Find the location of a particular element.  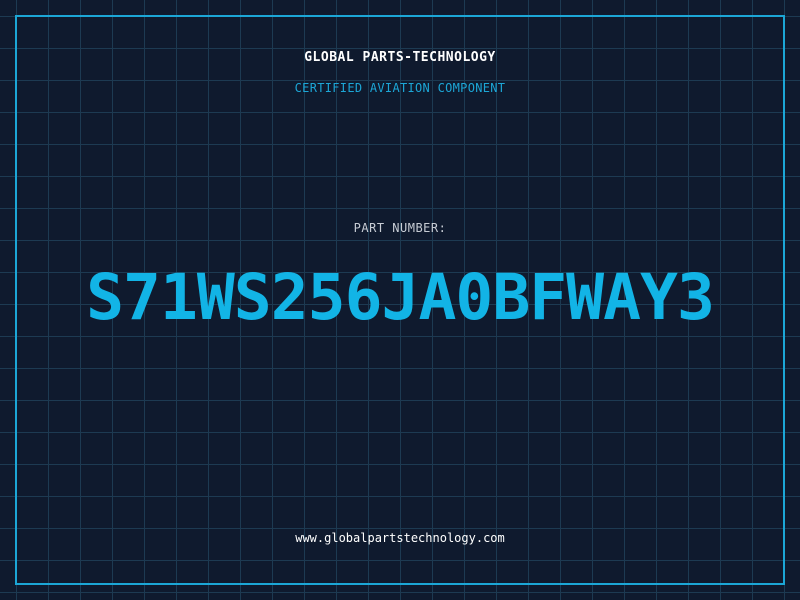

certification-subtitle: CERTIFIED AVIATION COMPONENT is located at coordinates (400, 88).